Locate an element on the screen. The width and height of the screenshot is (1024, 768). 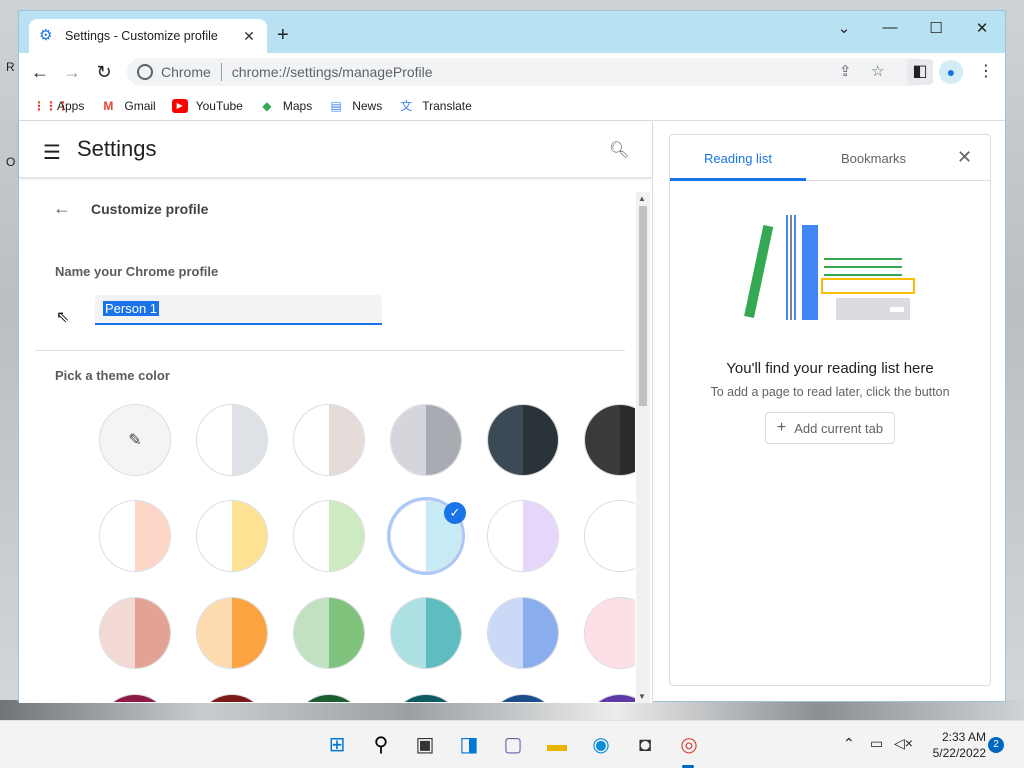
back-button: ← is located at coordinates (40, 72).